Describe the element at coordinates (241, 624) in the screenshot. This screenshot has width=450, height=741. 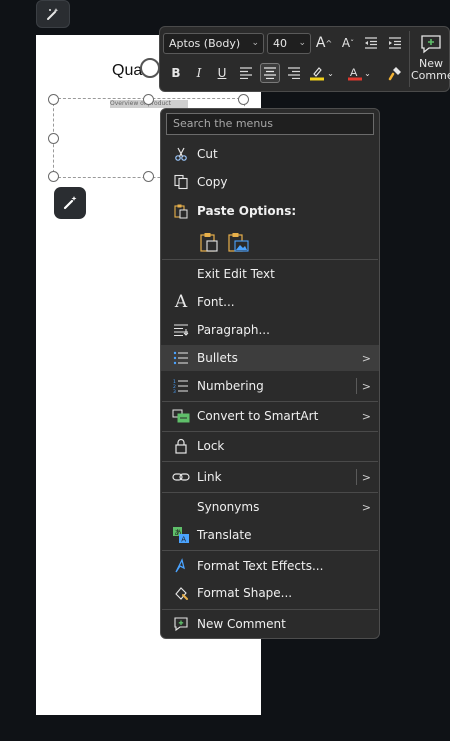
I see `menu-item-label: New Comment` at that location.